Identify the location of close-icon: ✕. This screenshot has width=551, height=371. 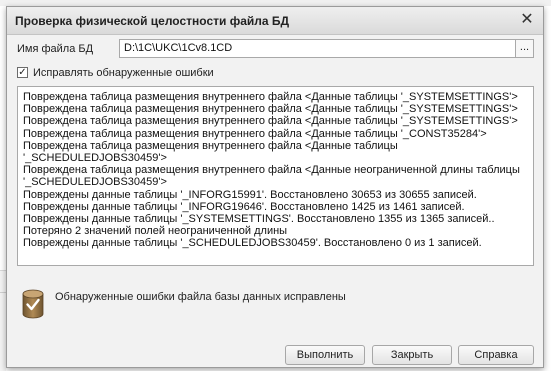
(527, 20).